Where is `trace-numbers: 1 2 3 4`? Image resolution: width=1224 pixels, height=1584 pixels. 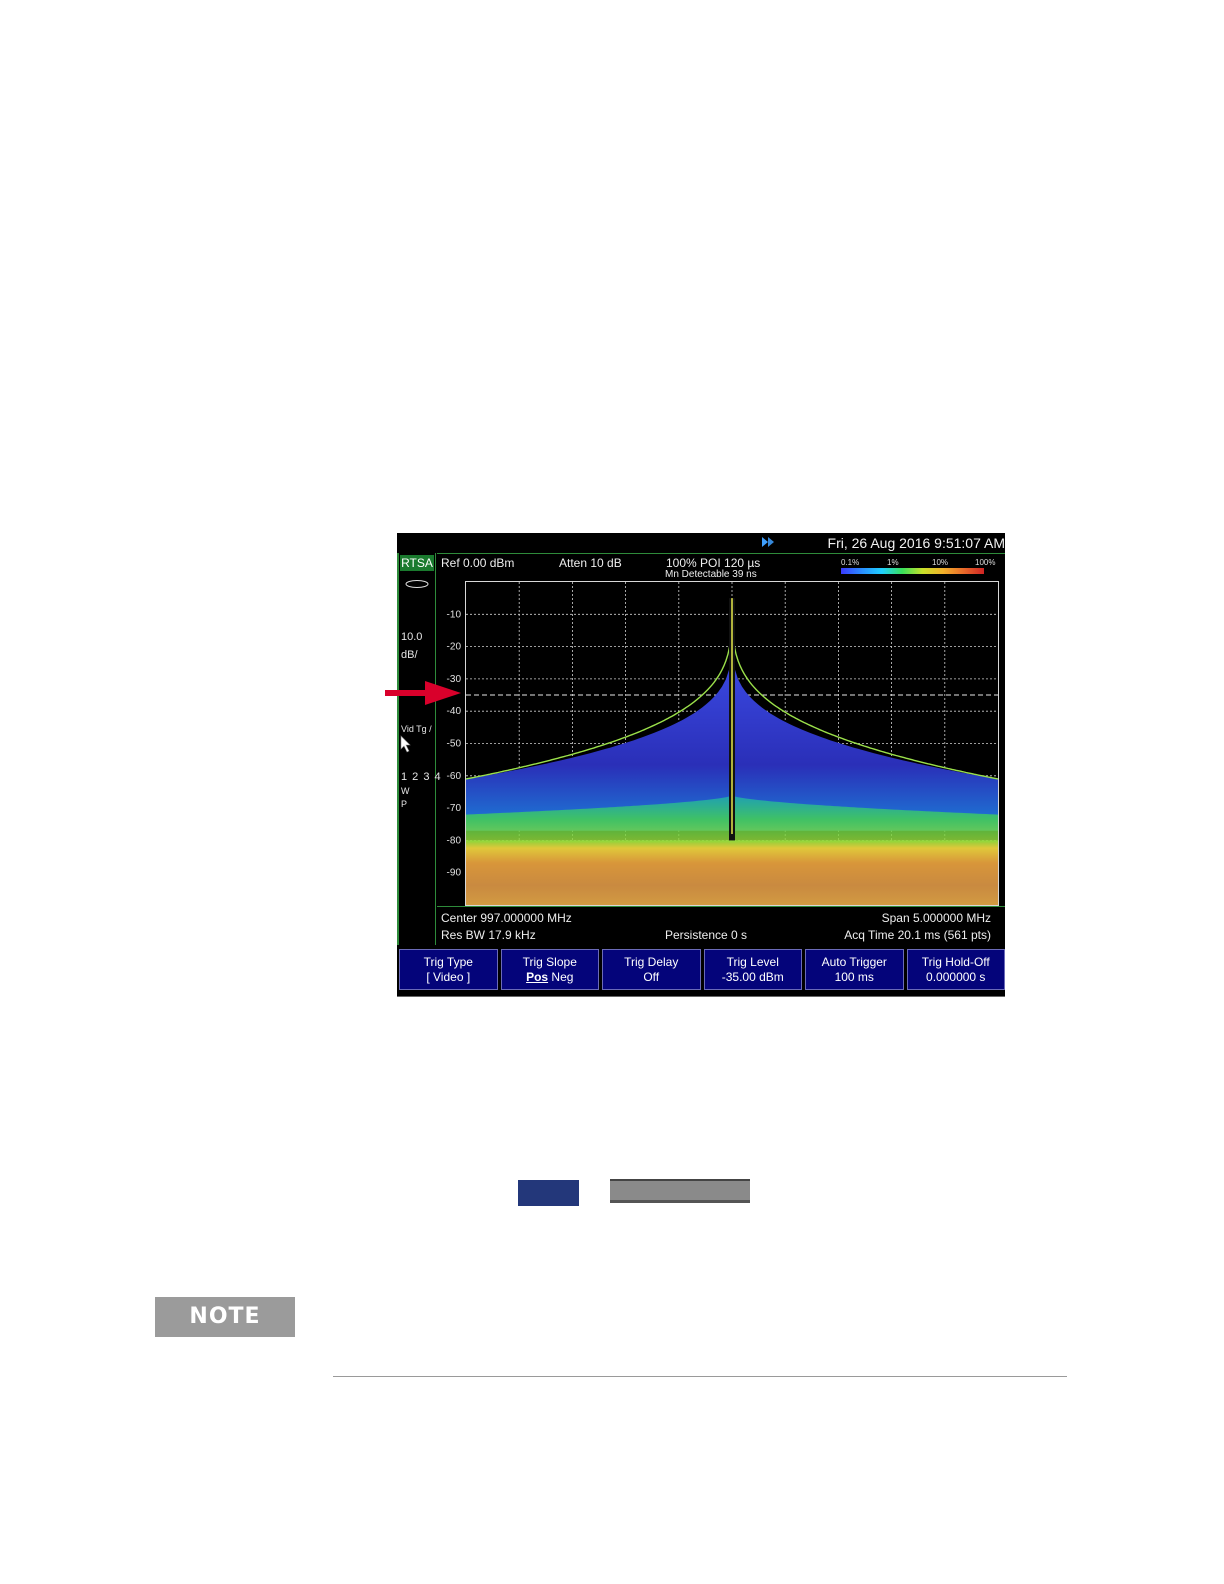 trace-numbers: 1 2 3 4 is located at coordinates (421, 777).